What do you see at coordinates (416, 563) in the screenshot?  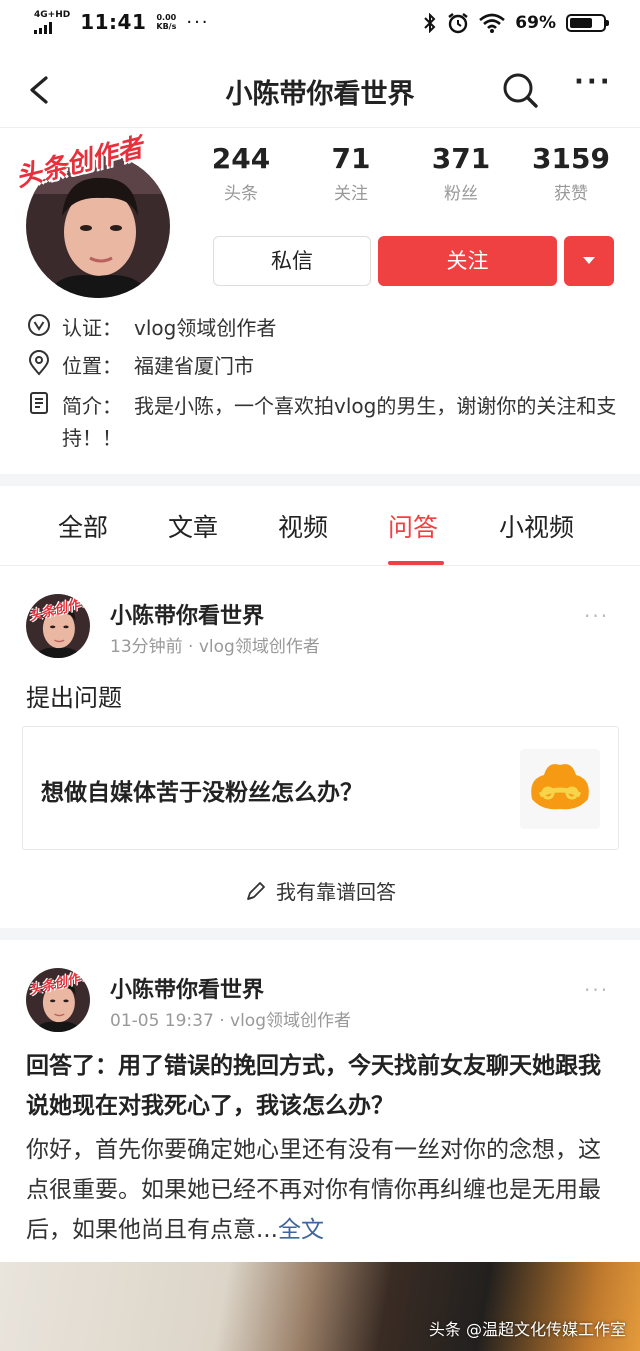 I see `active-tab-indicator` at bounding box center [416, 563].